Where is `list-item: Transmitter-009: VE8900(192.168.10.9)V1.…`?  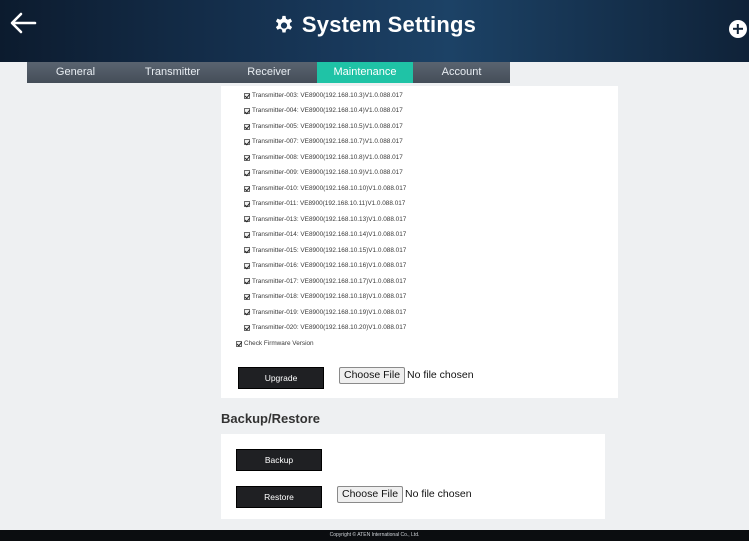 list-item: Transmitter-009: VE8900(192.168.10.9)V1.… is located at coordinates (325, 172).